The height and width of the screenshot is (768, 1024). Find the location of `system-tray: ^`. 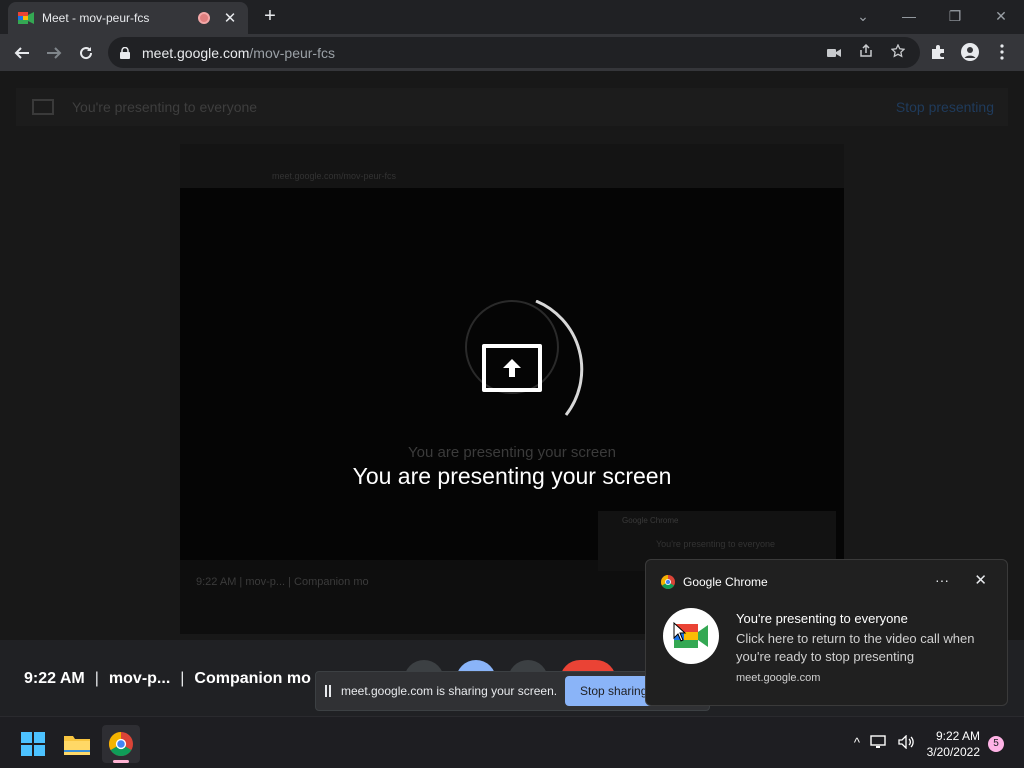

system-tray: ^ is located at coordinates (885, 743).